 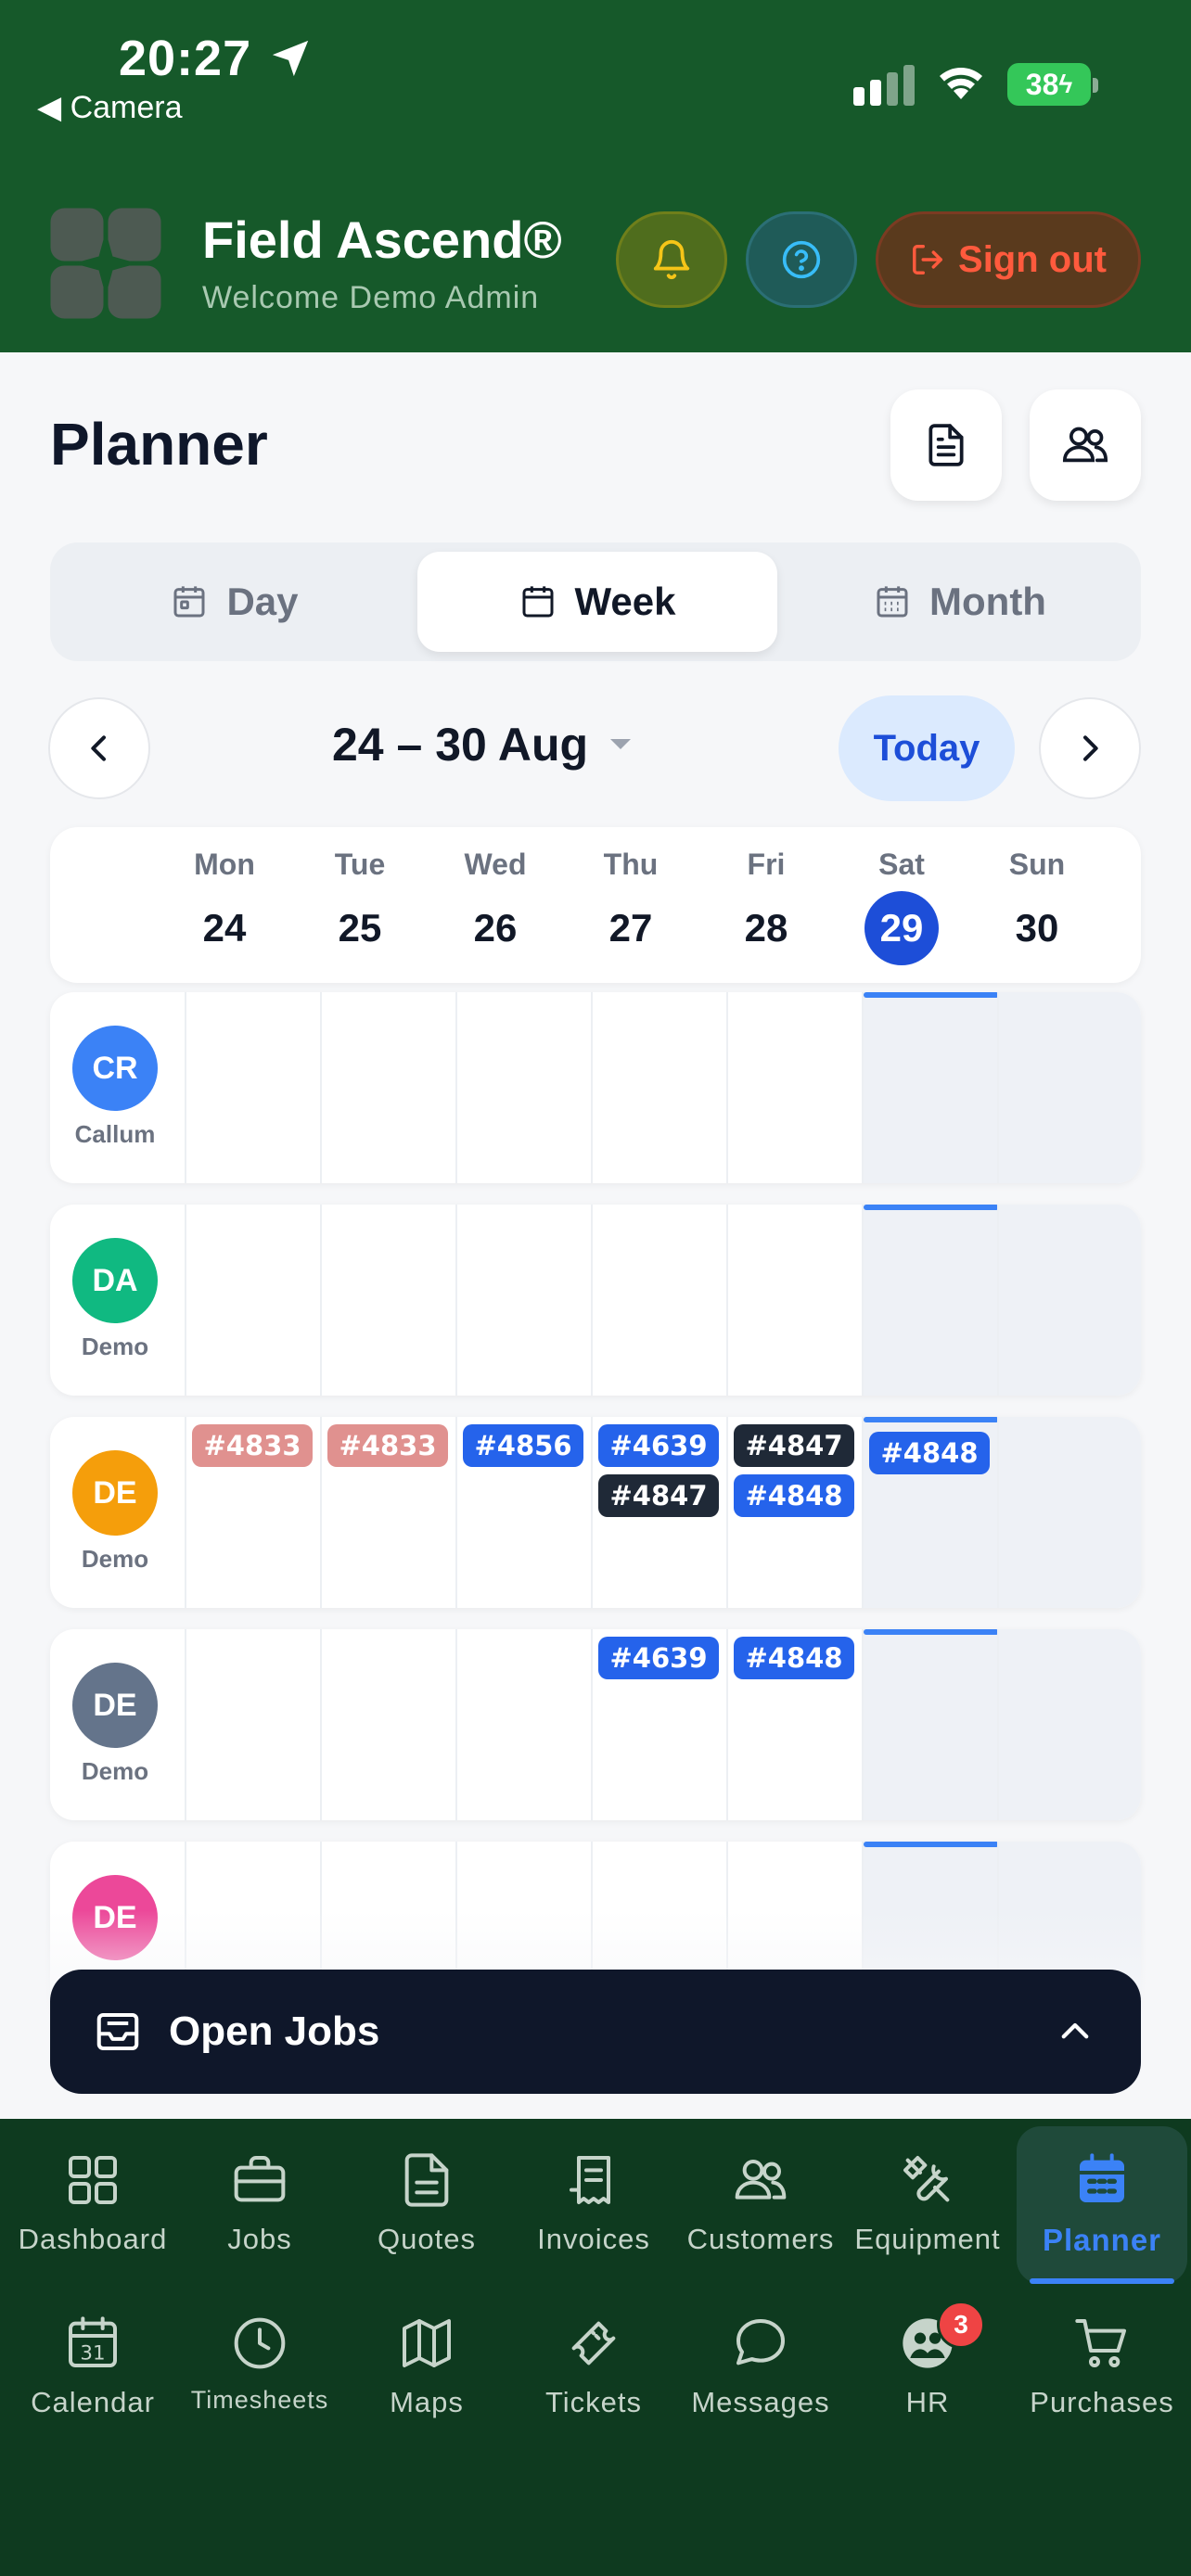 I want to click on resource-row: DA Demo, so click(x=595, y=1300).